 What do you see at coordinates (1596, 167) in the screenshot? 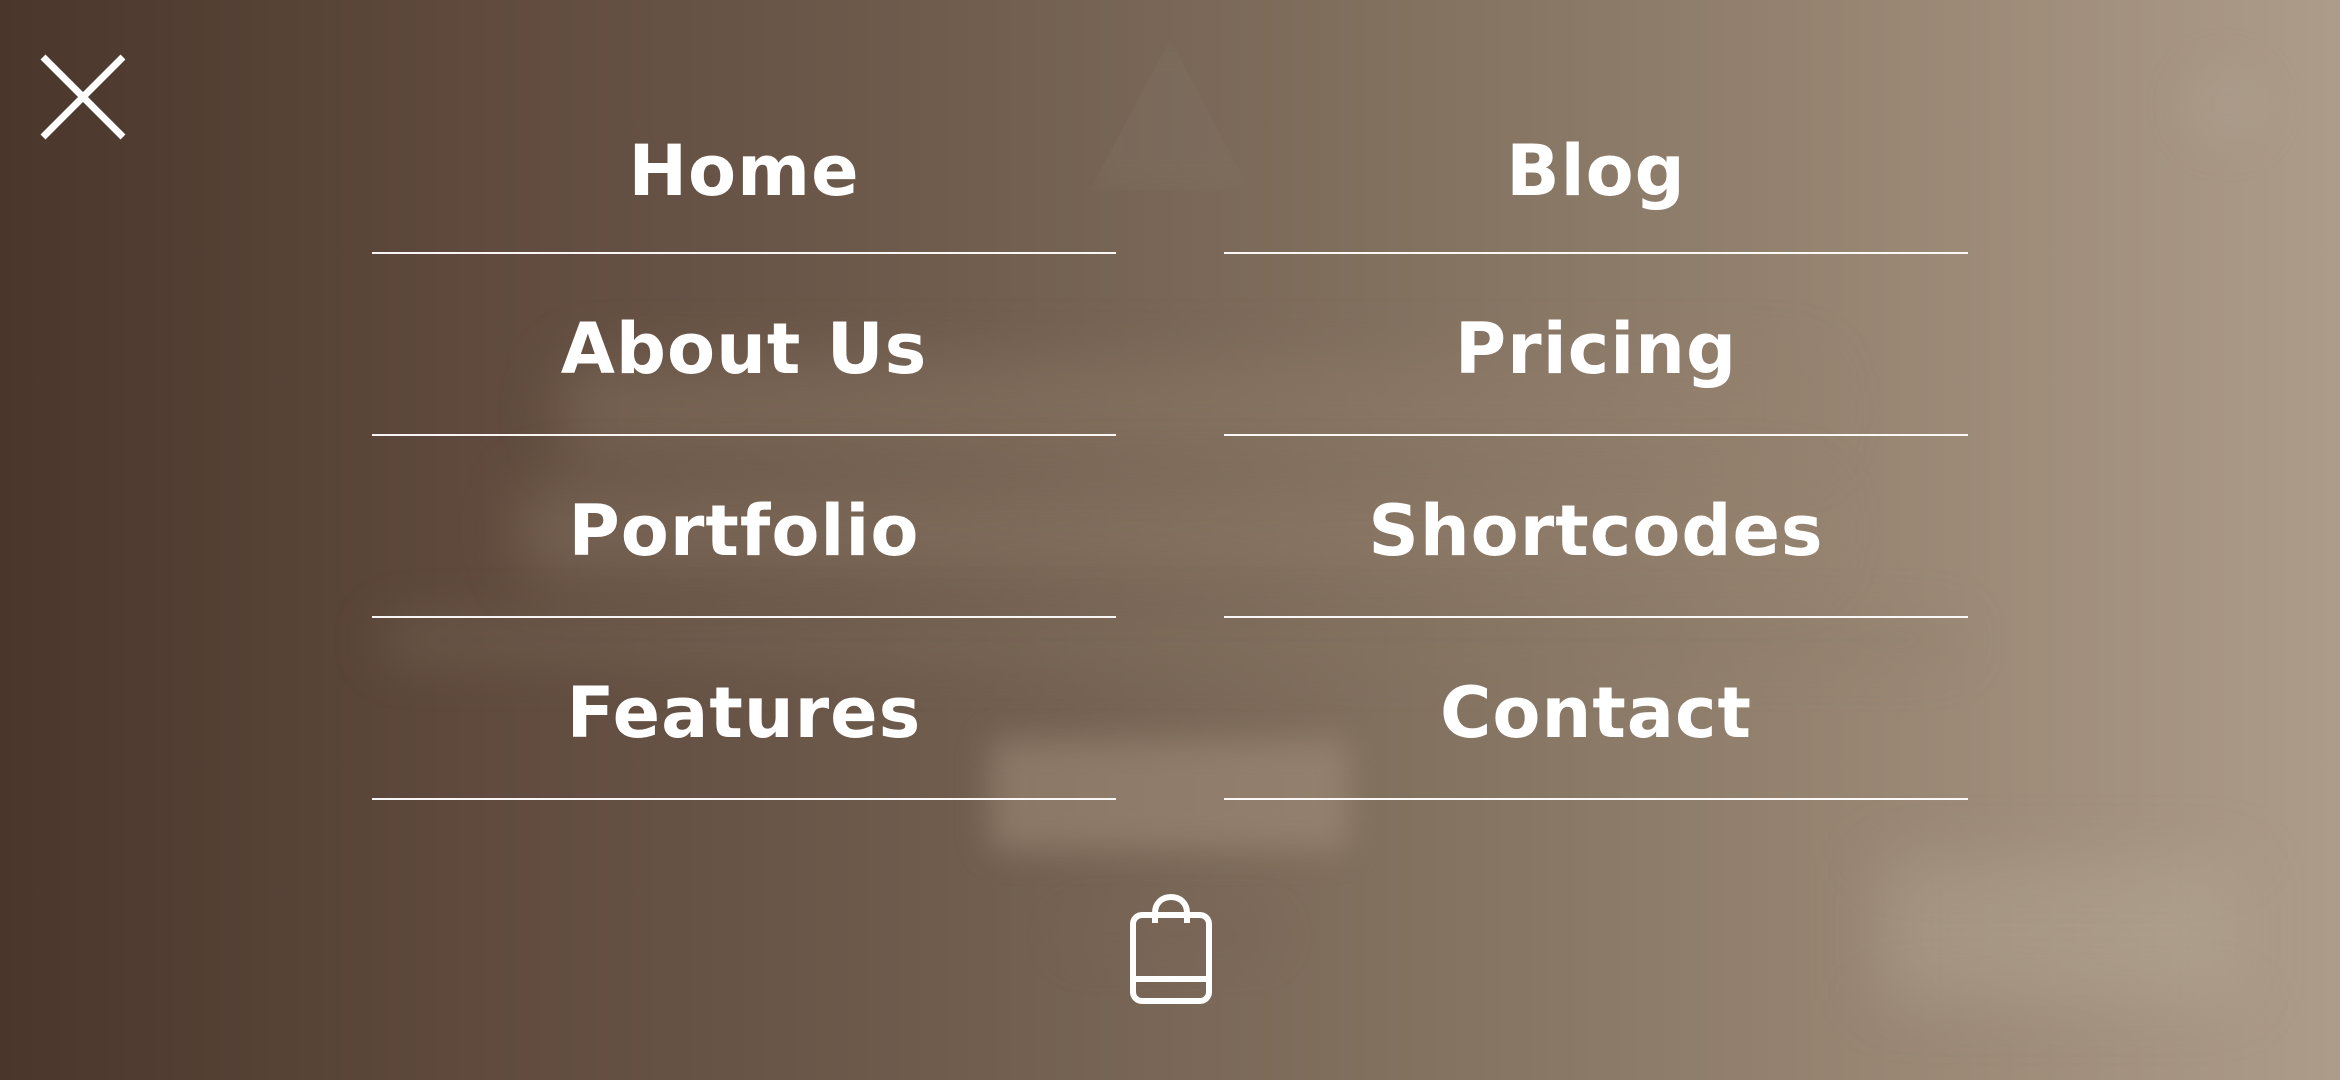
I see `menu-item-blog: Blog` at bounding box center [1596, 167].